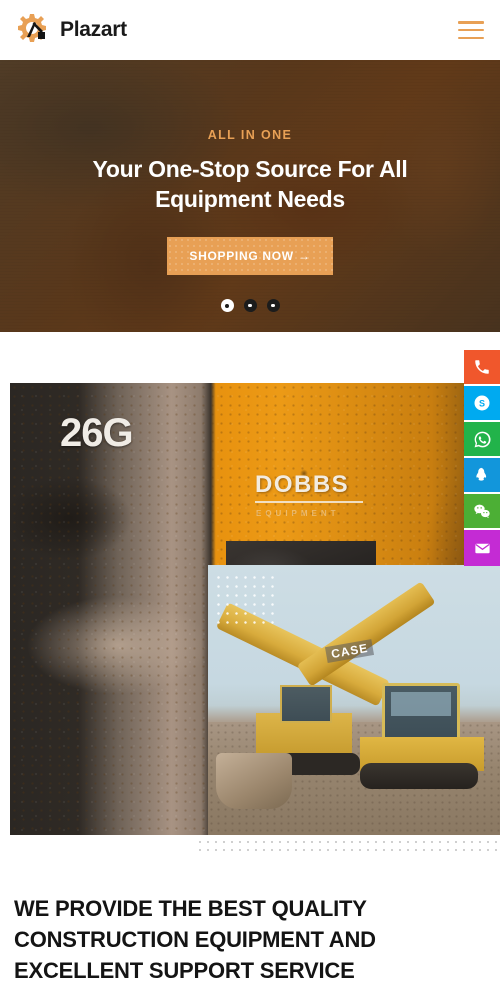 The image size is (500, 1000). I want to click on shopping-now-button: SHOPPING NOW →, so click(250, 255).